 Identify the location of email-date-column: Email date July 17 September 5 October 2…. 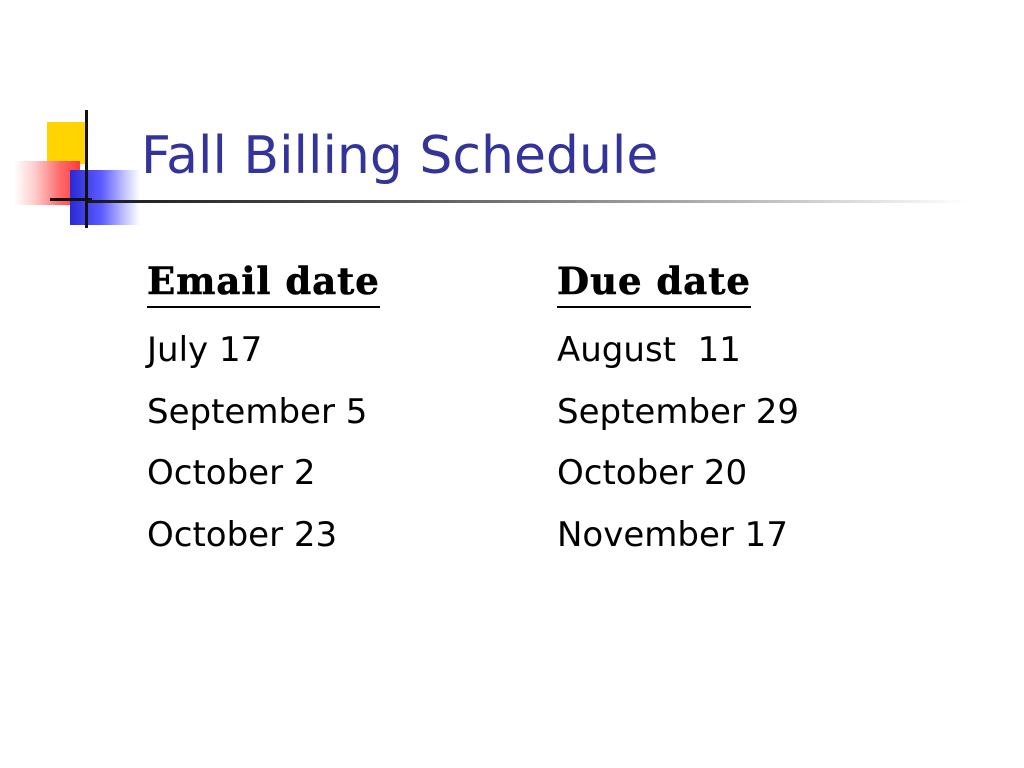
(263, 411).